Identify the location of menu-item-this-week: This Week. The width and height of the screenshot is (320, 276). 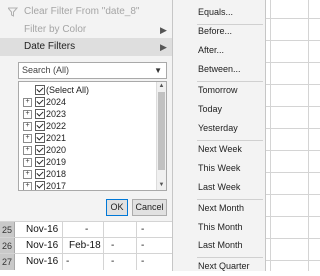
(219, 168).